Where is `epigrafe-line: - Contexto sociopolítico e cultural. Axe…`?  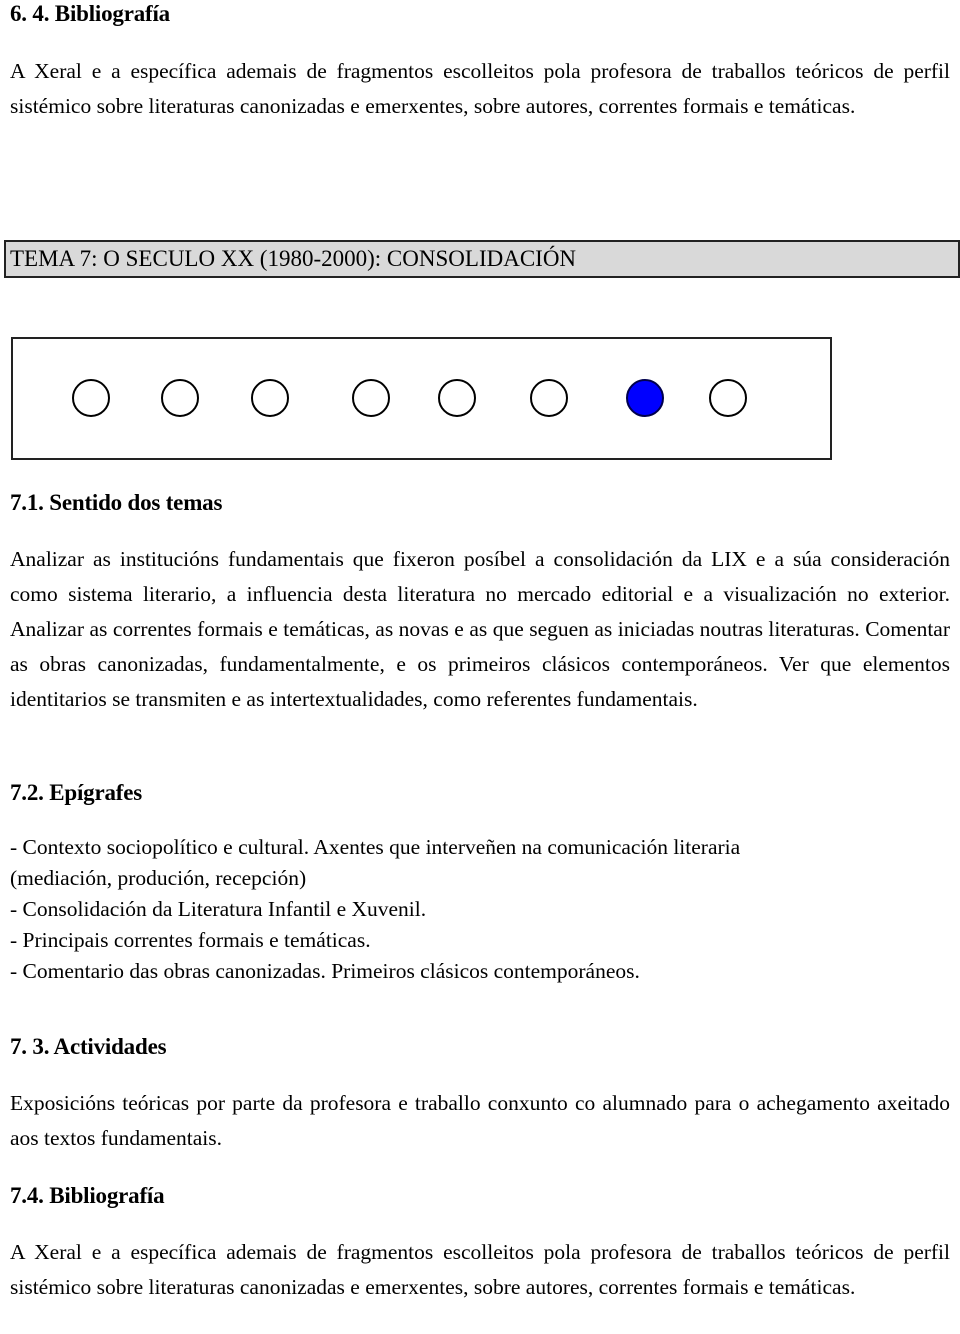 epigrafe-line: - Contexto sociopolítico e cultural. Axe… is located at coordinates (375, 847).